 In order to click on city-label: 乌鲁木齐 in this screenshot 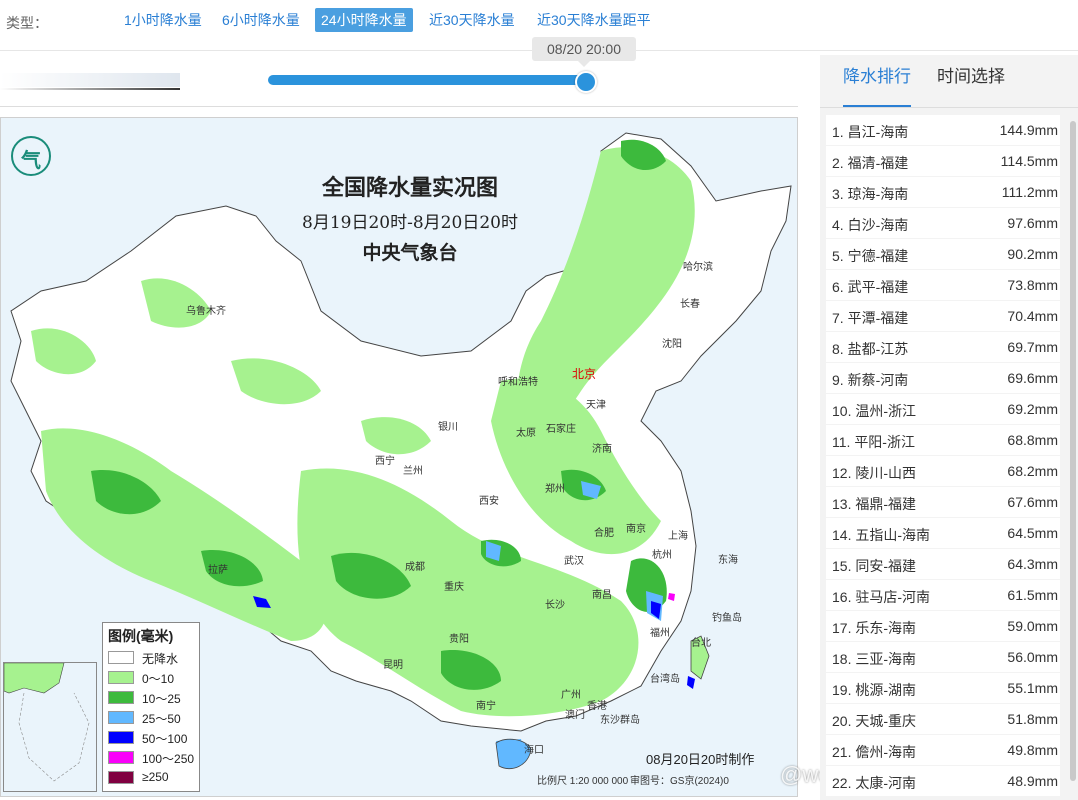, I will do `click(206, 311)`.